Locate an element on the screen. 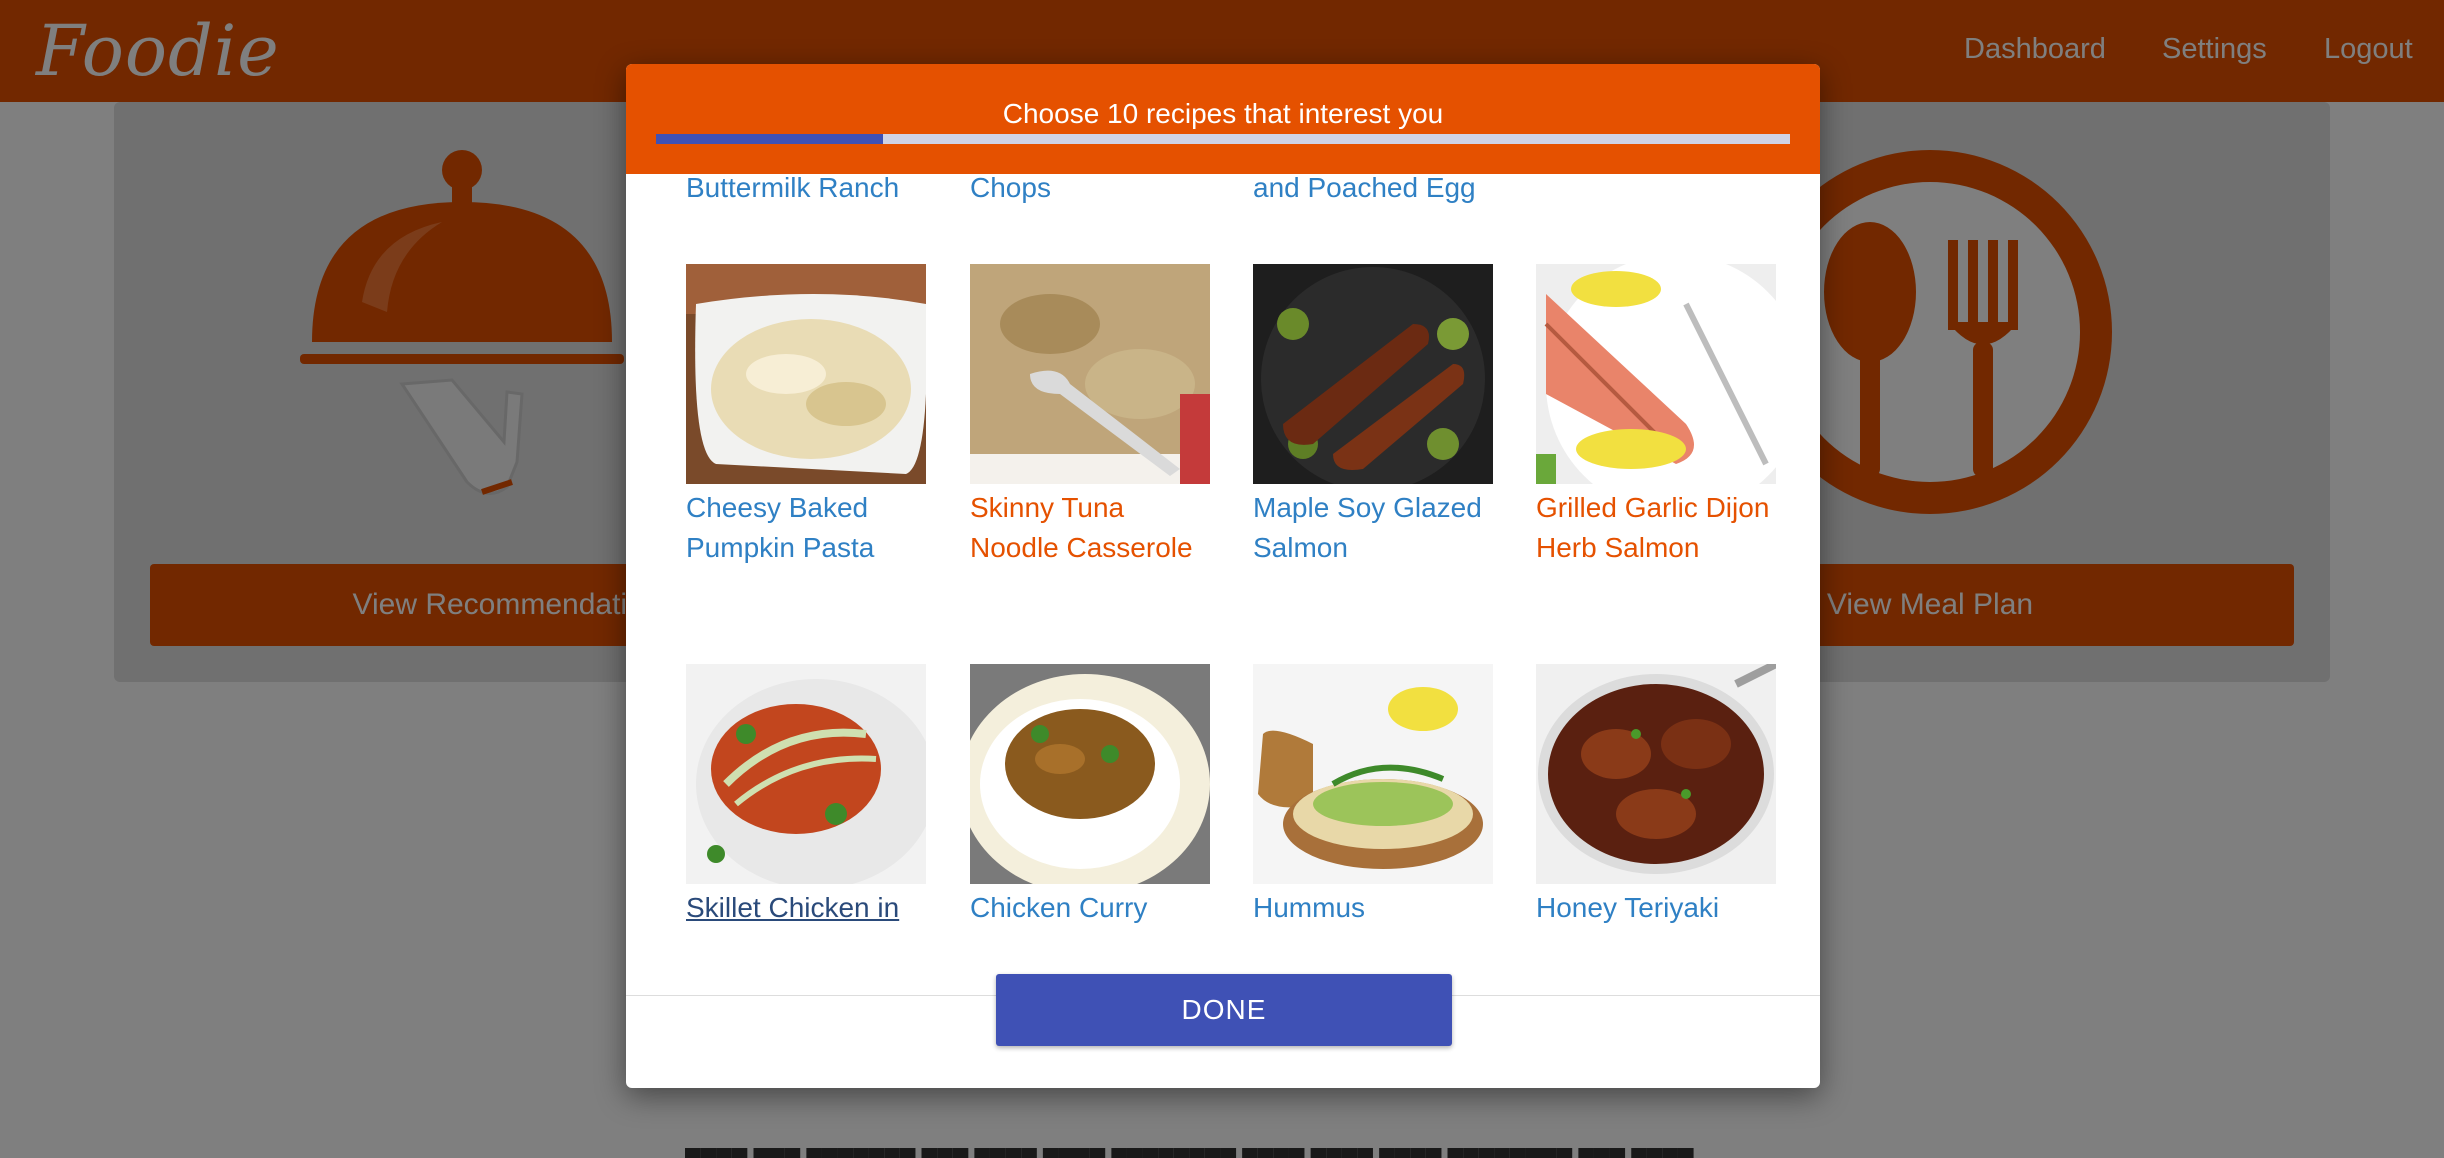  progress-fill is located at coordinates (769, 139).